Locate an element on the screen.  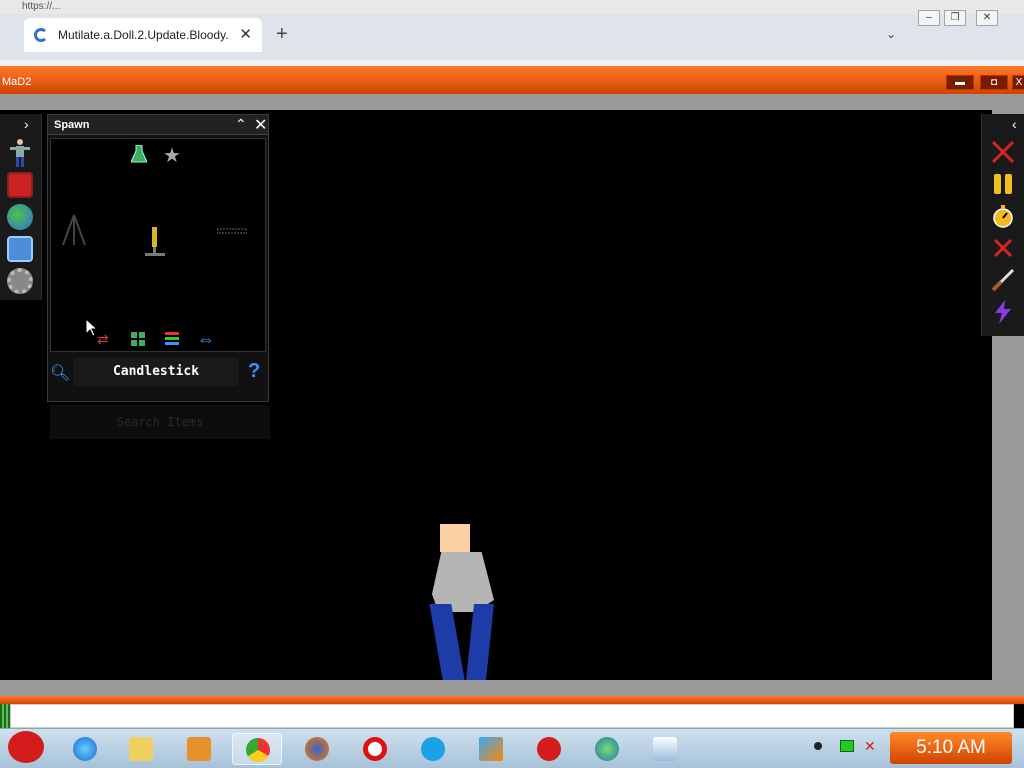
system-tray: ✕ is located at coordinates (845, 749).